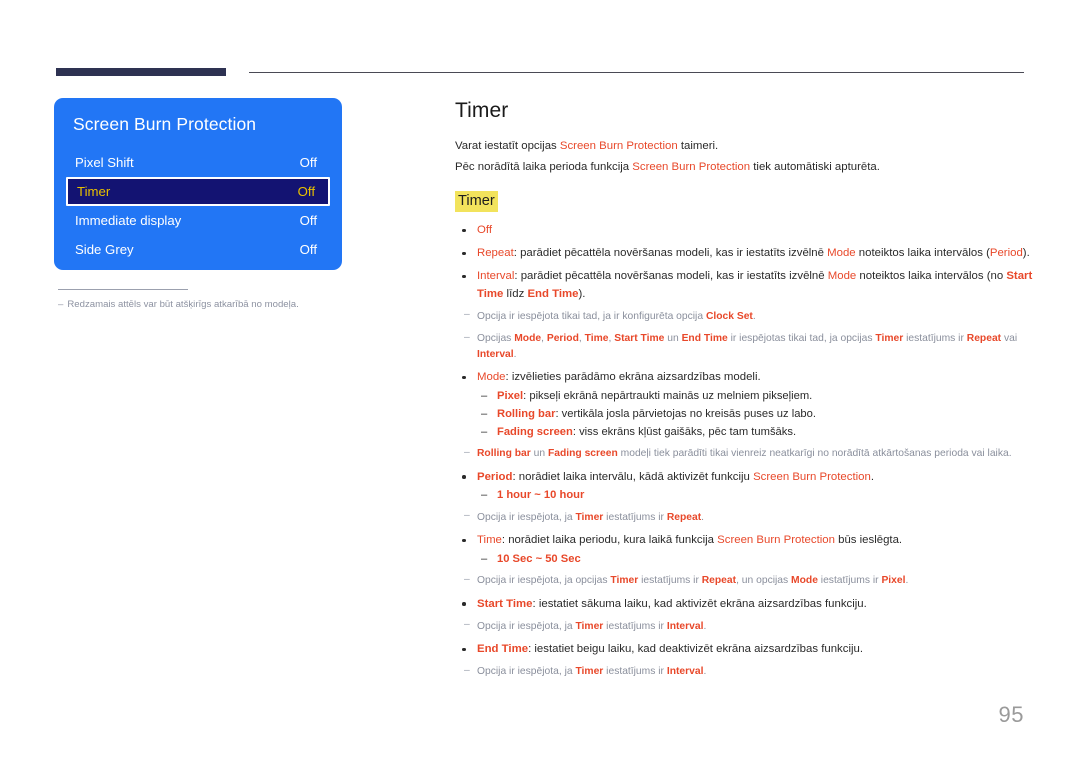  I want to click on subsection-title: Timer, so click(476, 201).